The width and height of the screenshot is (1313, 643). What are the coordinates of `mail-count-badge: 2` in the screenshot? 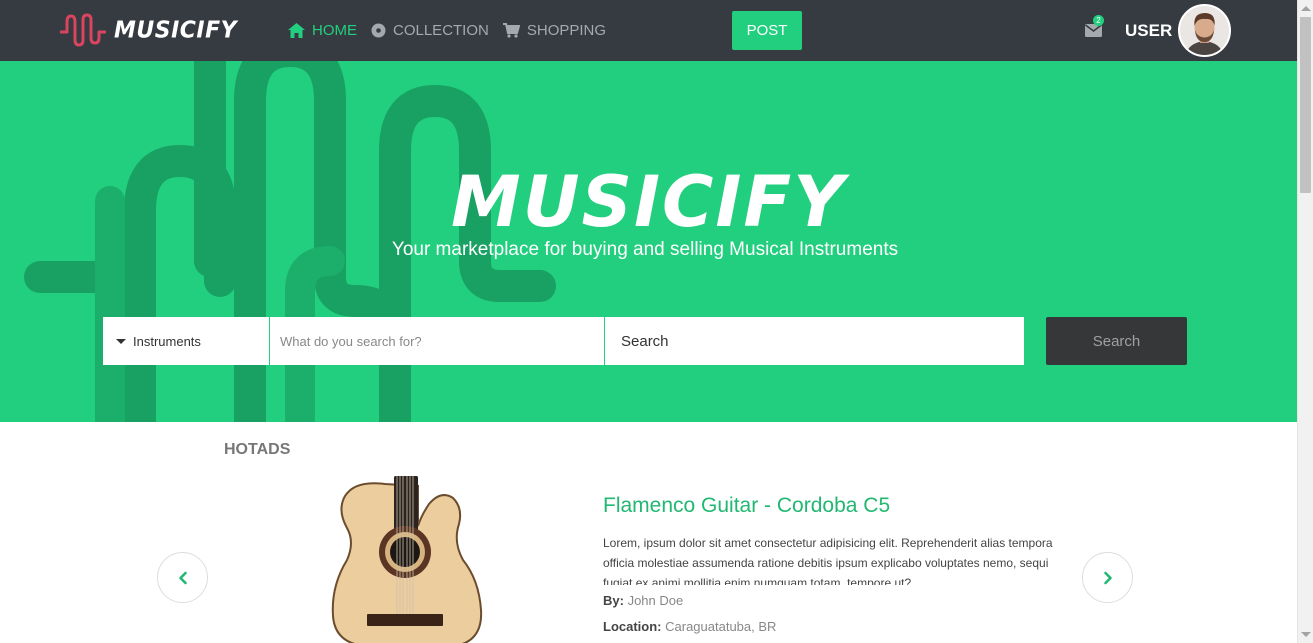 It's located at (1098, 20).